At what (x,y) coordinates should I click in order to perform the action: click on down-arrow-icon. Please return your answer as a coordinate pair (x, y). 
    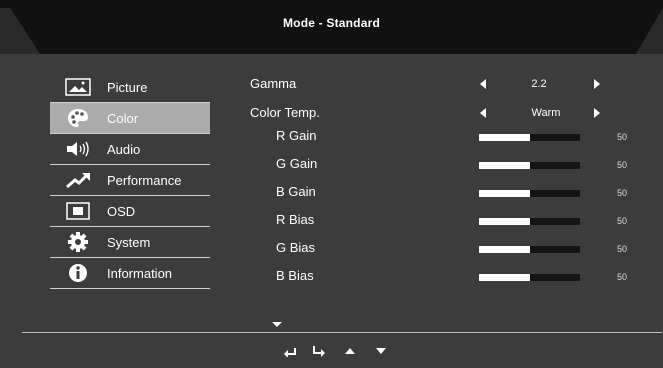
    Looking at the image, I should click on (381, 351).